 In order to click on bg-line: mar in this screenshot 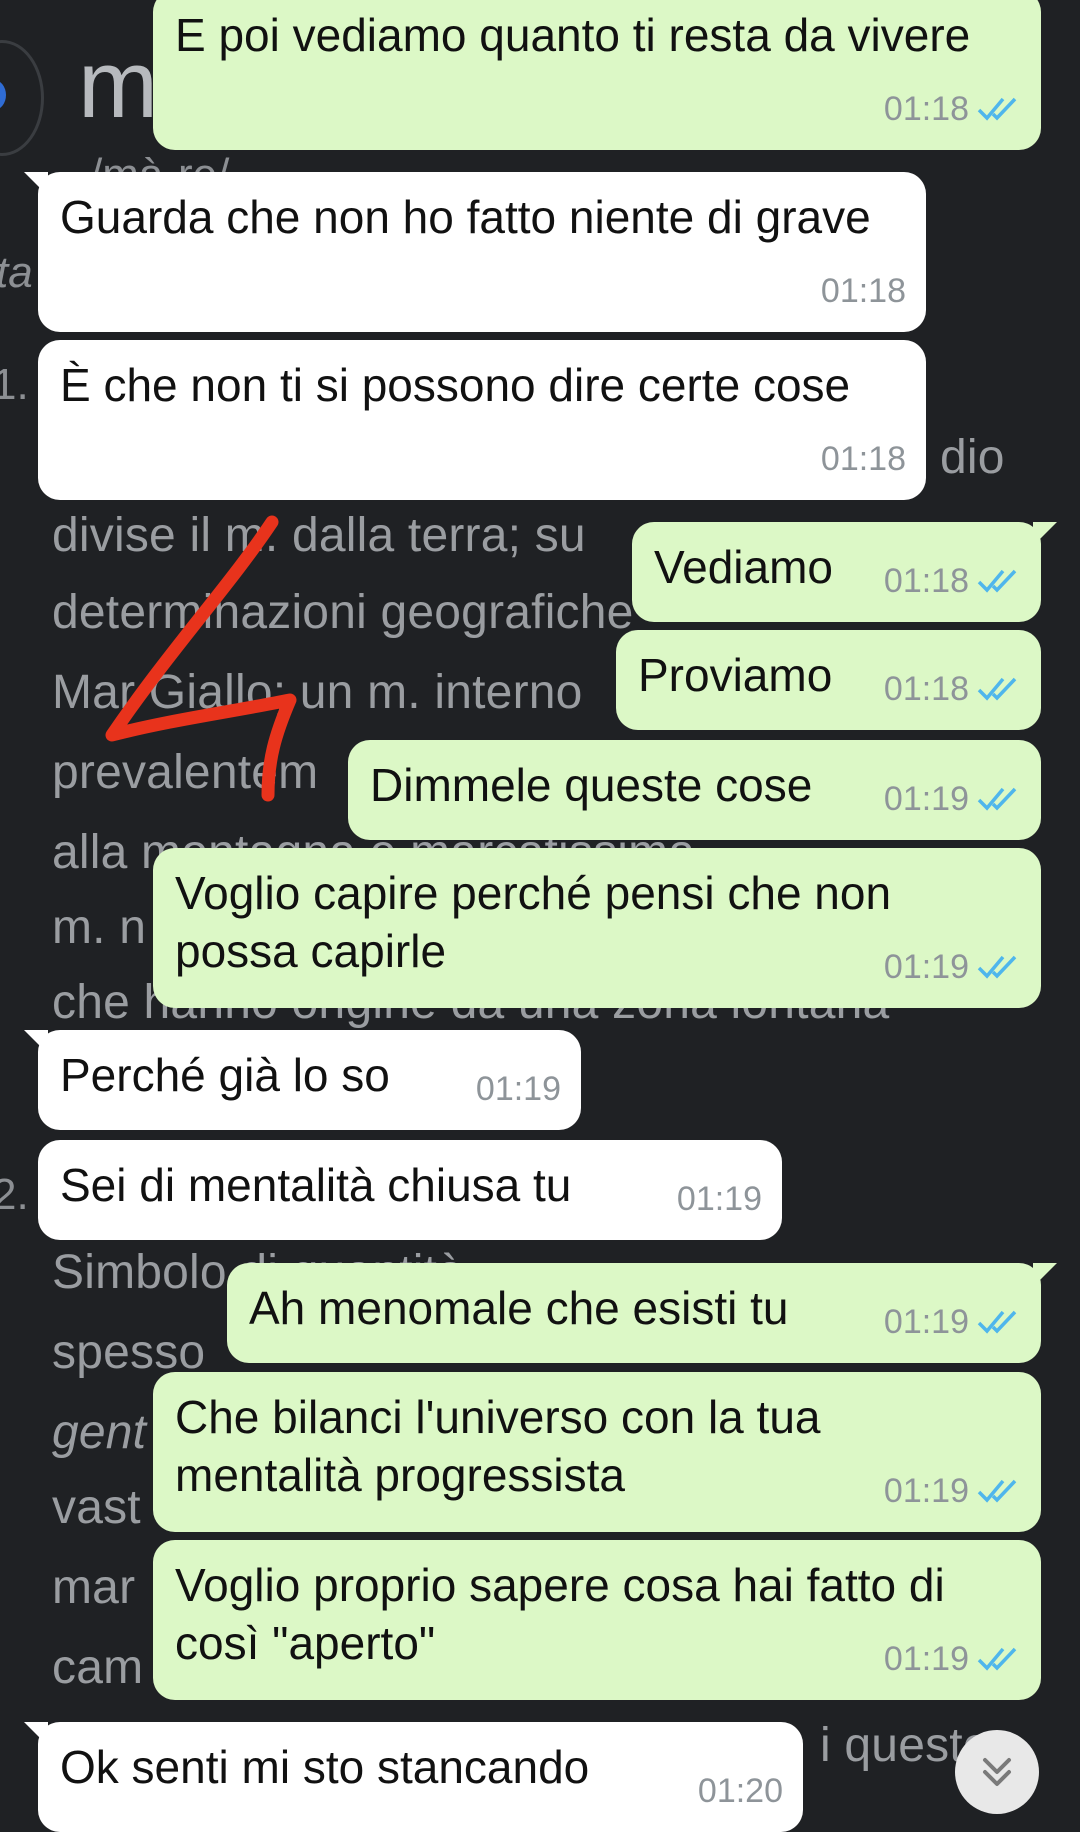, I will do `click(94, 1587)`.